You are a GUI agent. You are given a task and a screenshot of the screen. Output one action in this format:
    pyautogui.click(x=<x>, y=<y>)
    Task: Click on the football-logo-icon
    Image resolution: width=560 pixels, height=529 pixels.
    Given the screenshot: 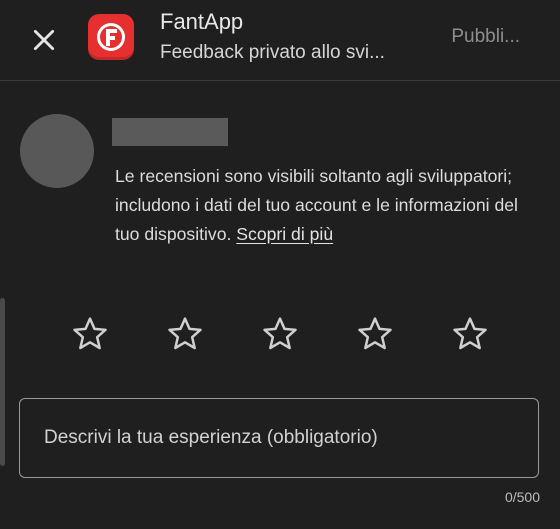 What is the action you would take?
    pyautogui.click(x=111, y=37)
    